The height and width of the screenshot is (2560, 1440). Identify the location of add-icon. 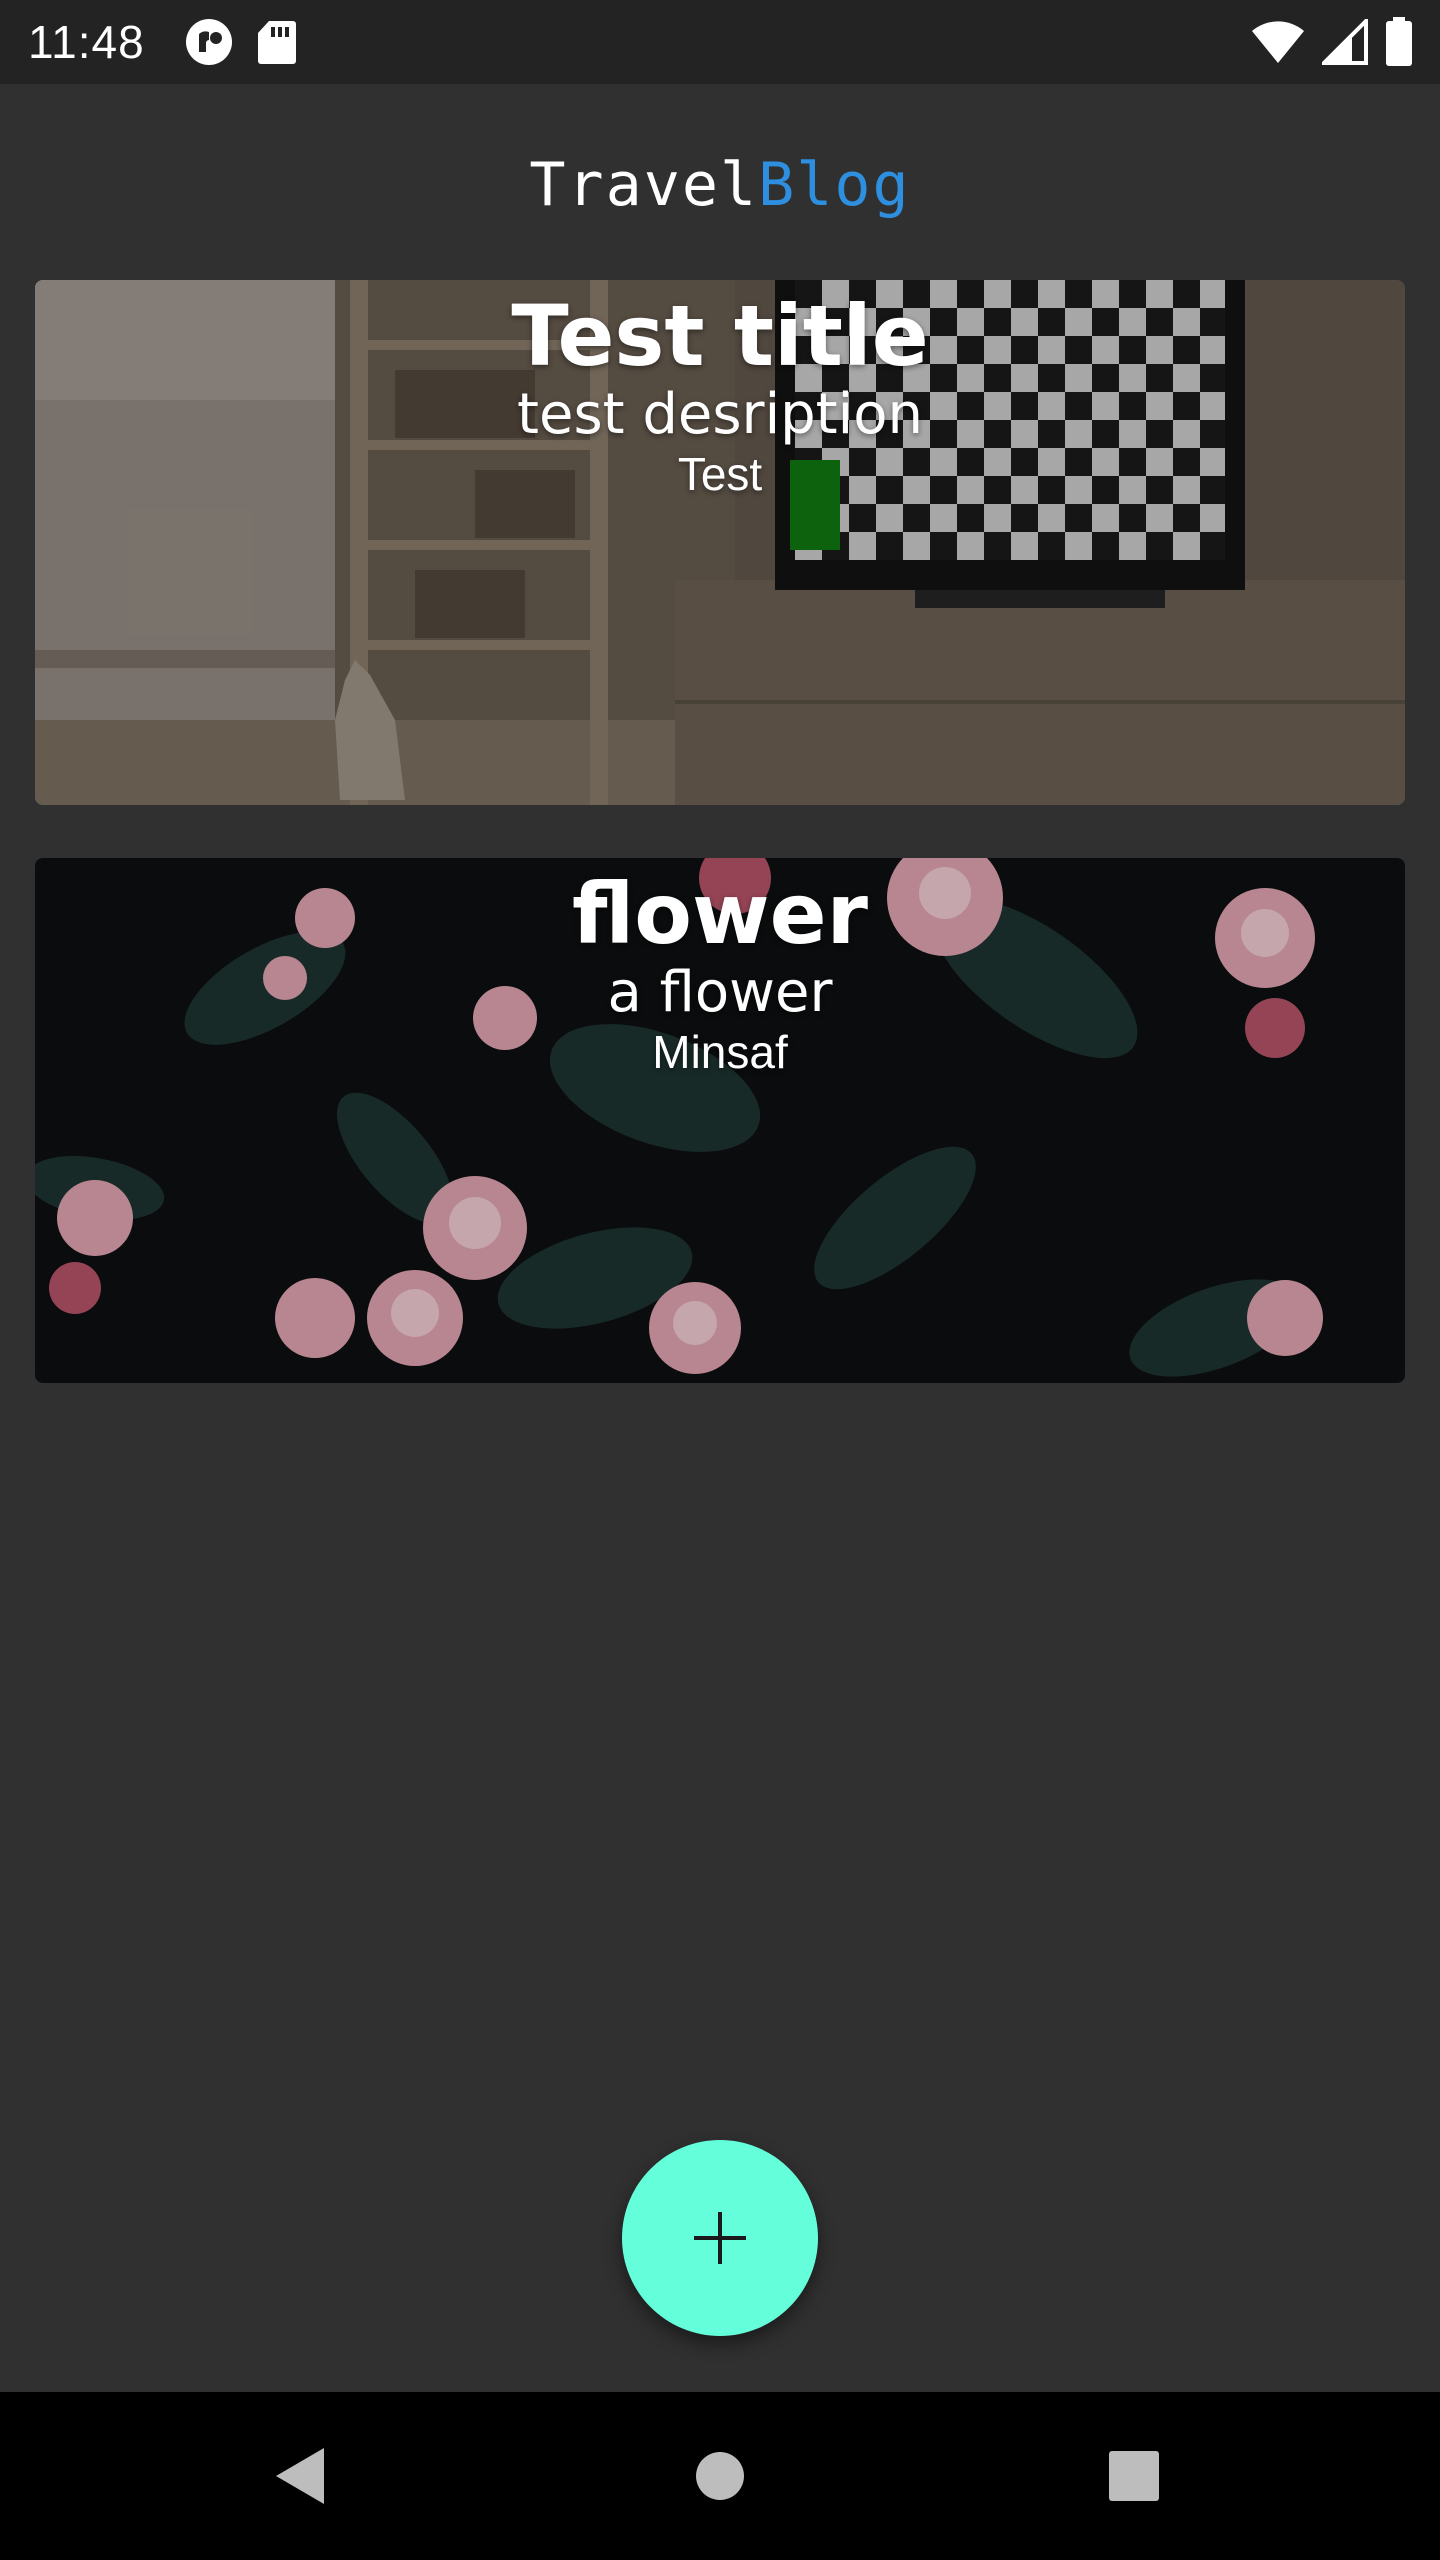
(720, 2238).